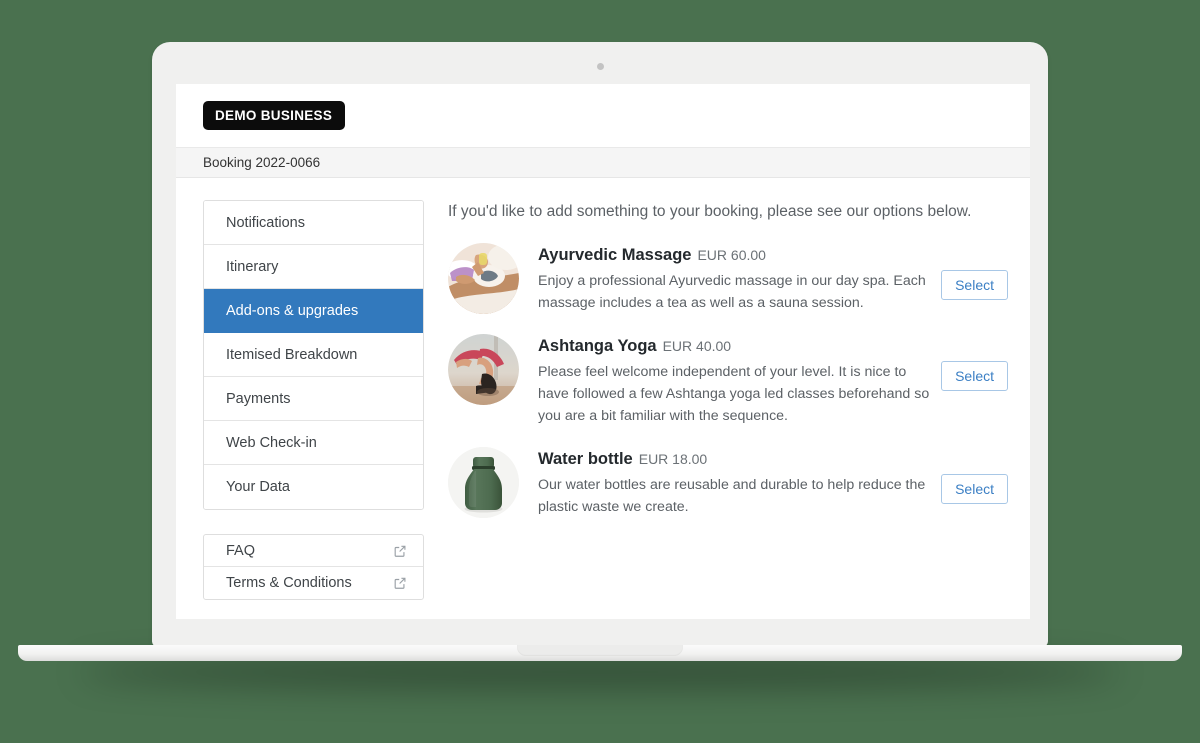  I want to click on addon-title-line: Water bottle EUR 18.00, so click(734, 460).